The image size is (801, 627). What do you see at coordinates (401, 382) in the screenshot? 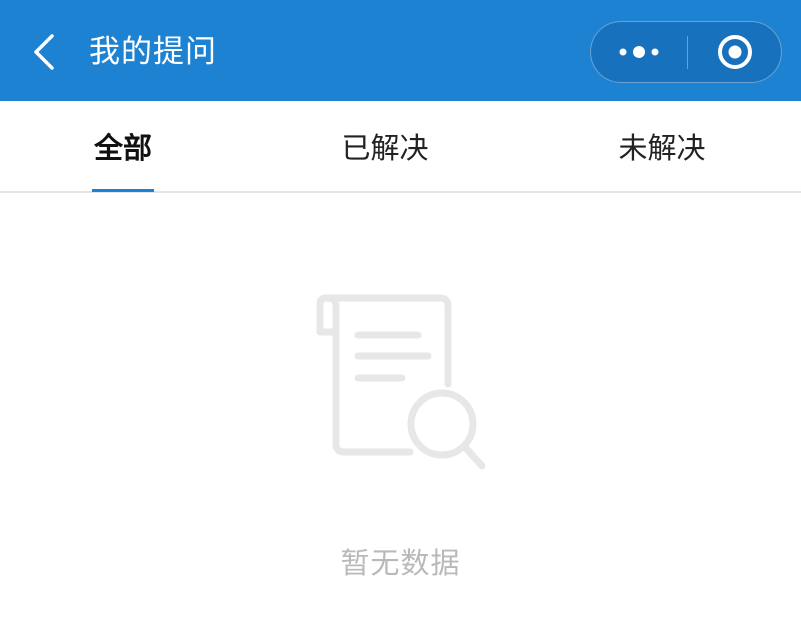
I see `document-search-icon` at bounding box center [401, 382].